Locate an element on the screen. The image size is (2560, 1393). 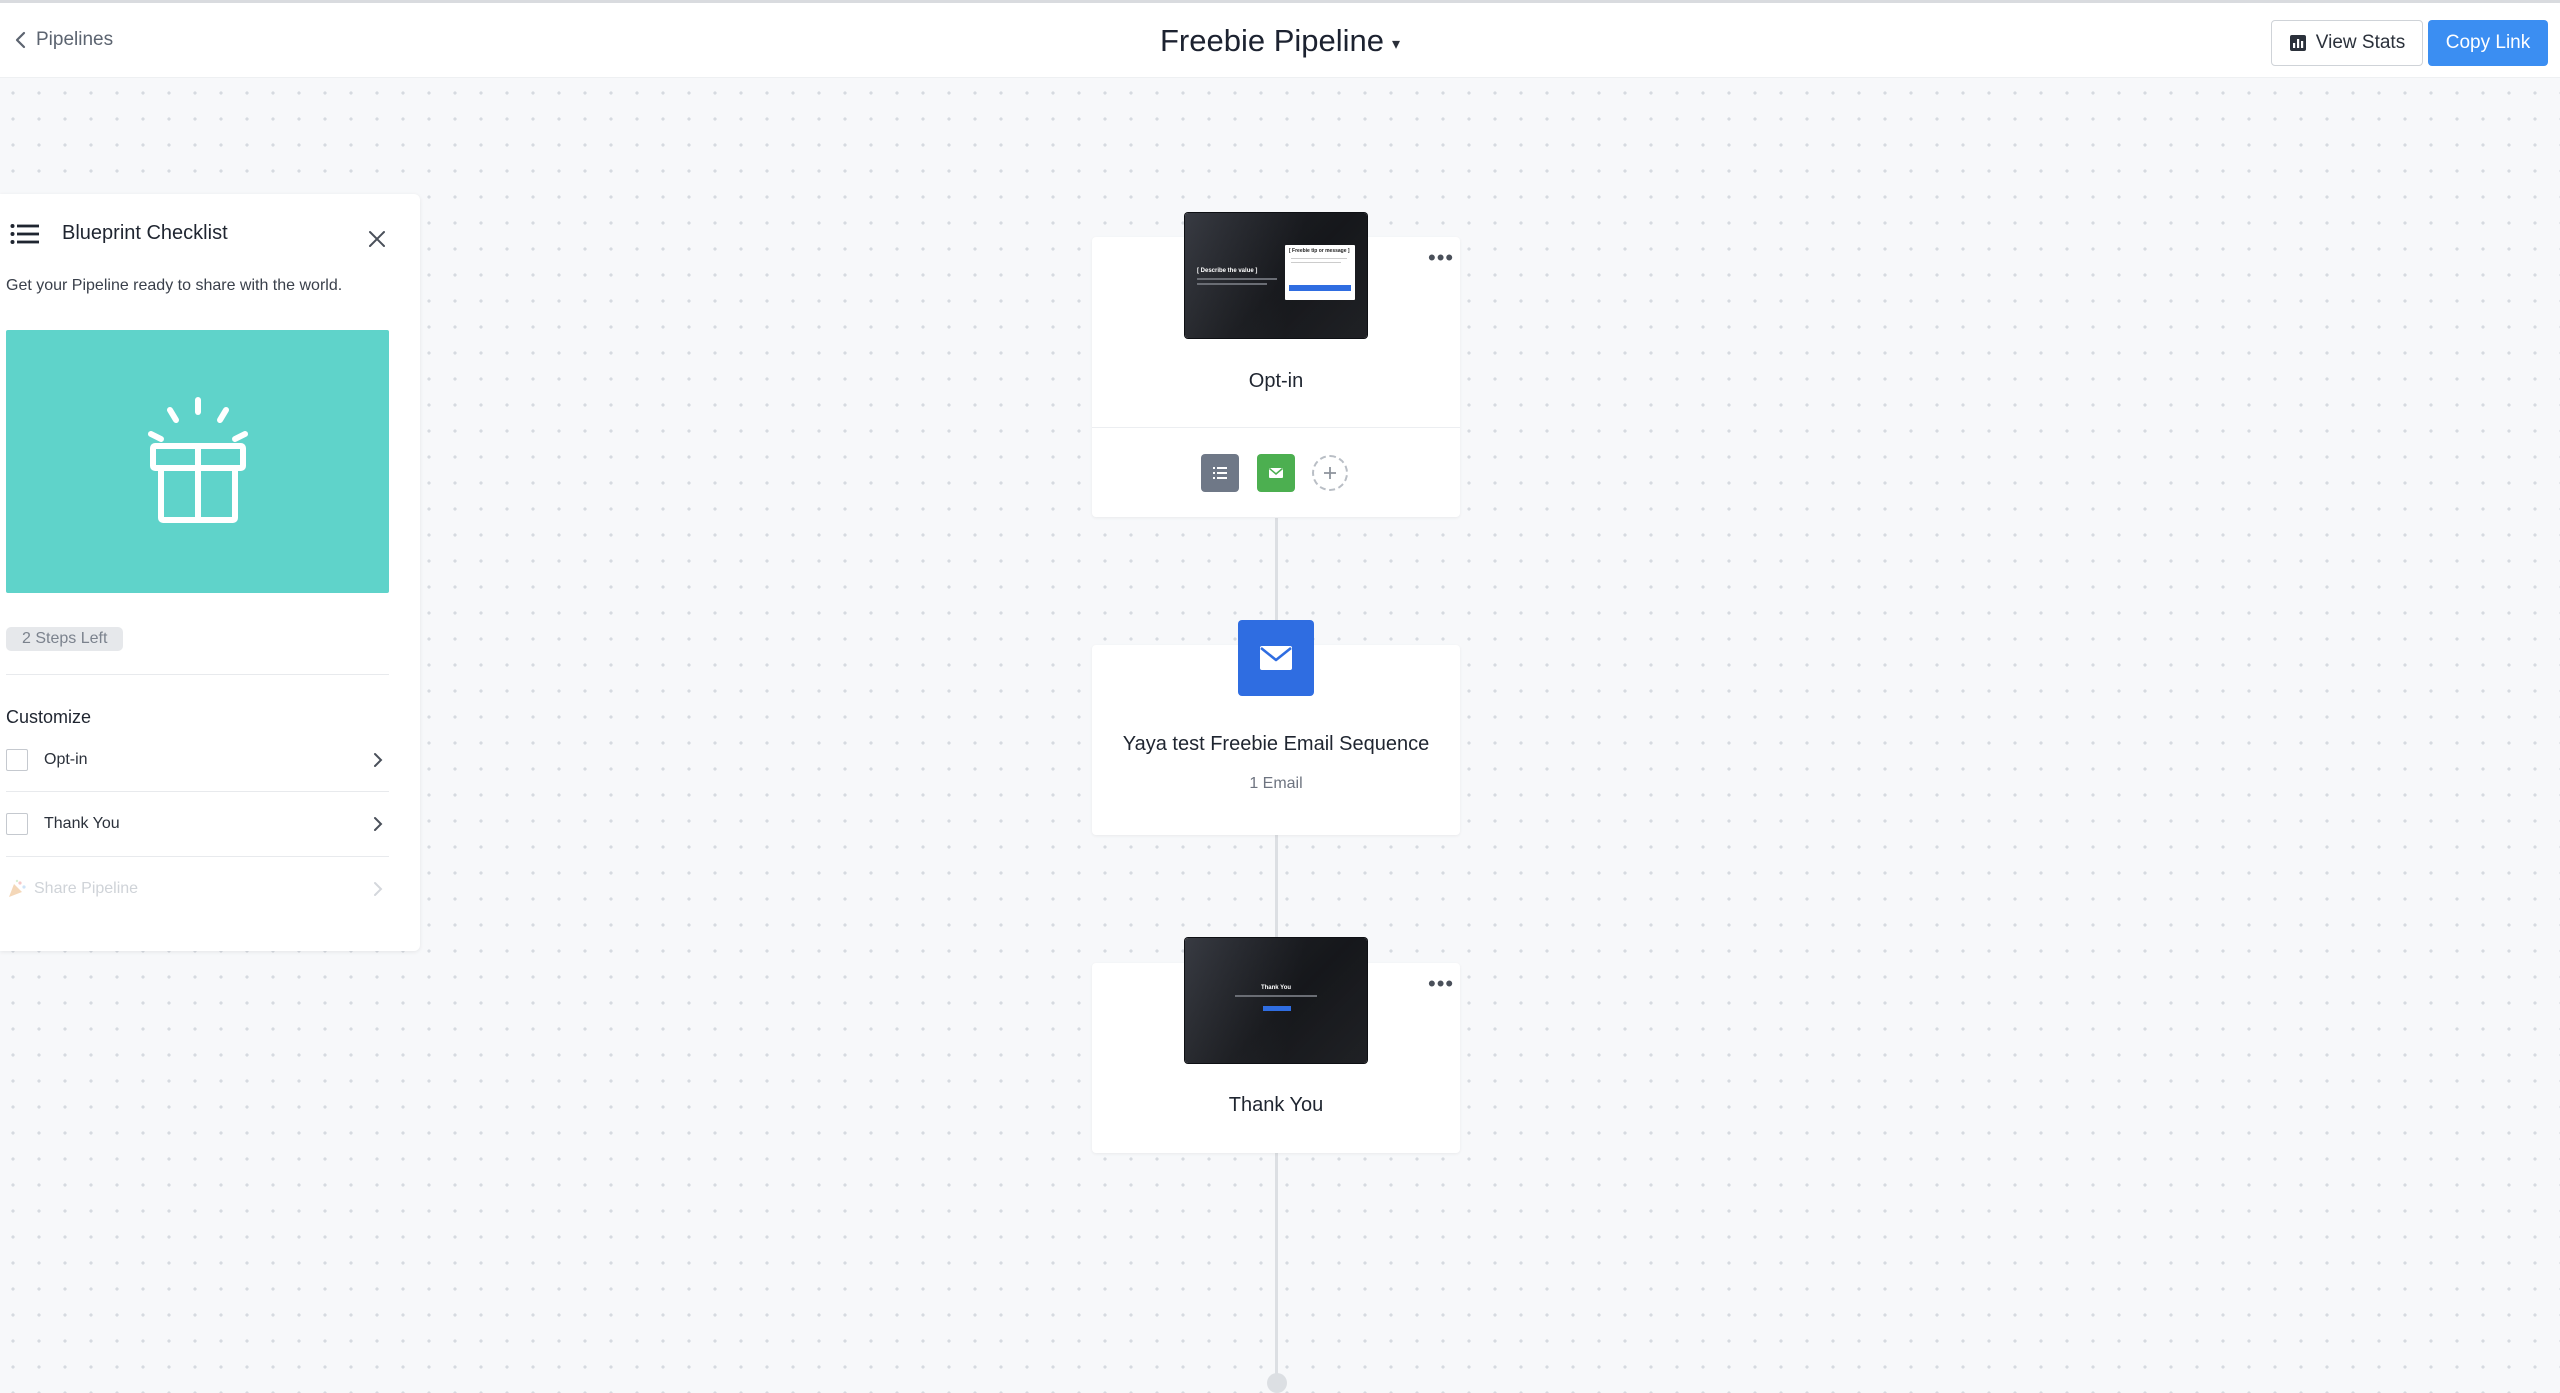
email-action-button is located at coordinates (1276, 473).